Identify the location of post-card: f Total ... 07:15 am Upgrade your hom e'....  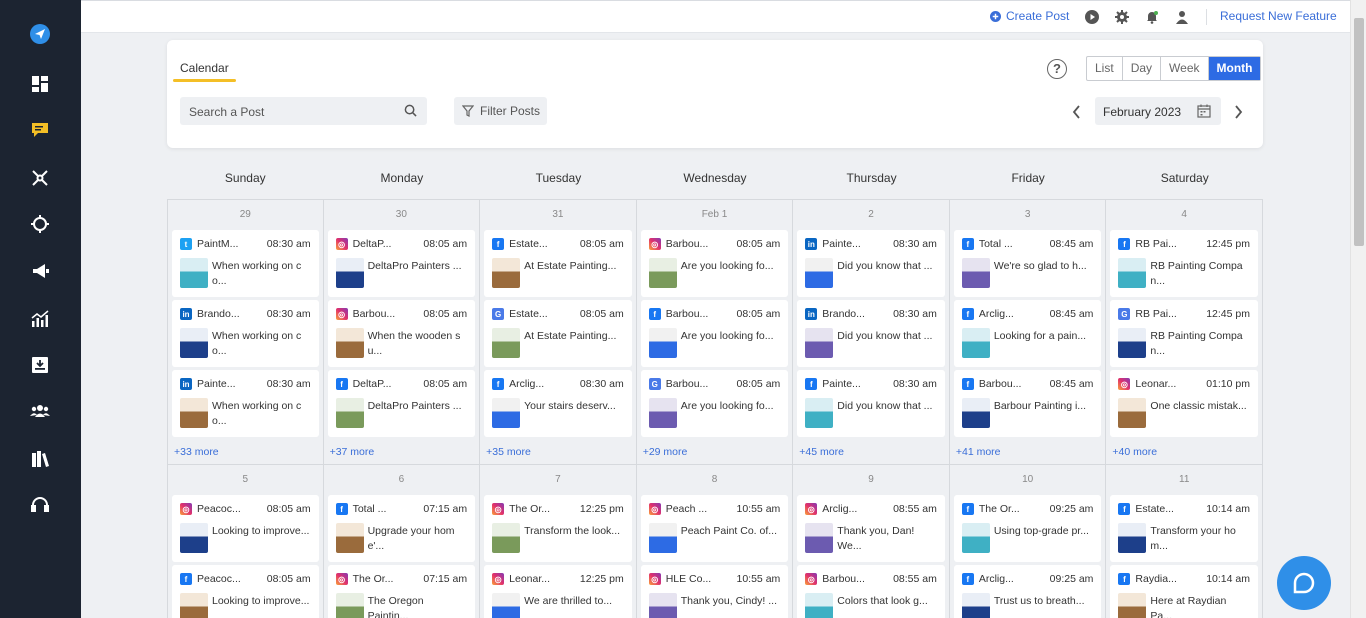
(401, 528).